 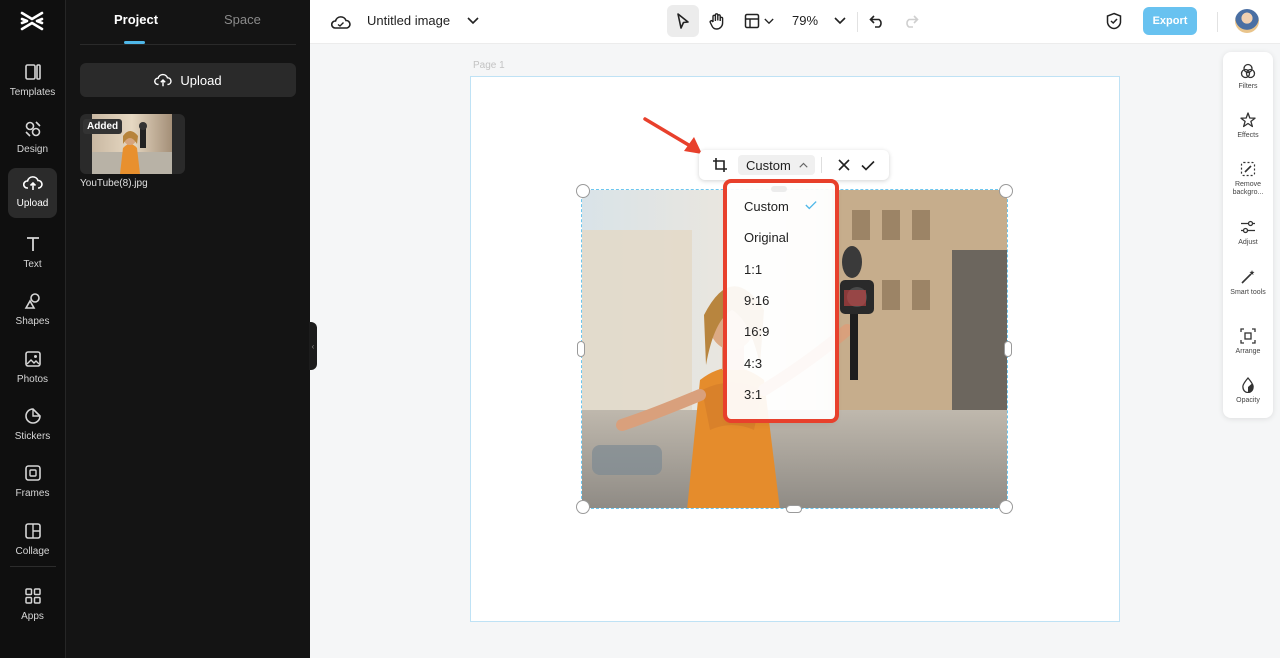 I want to click on resize-handle-bottom-left, so click(x=583, y=507).